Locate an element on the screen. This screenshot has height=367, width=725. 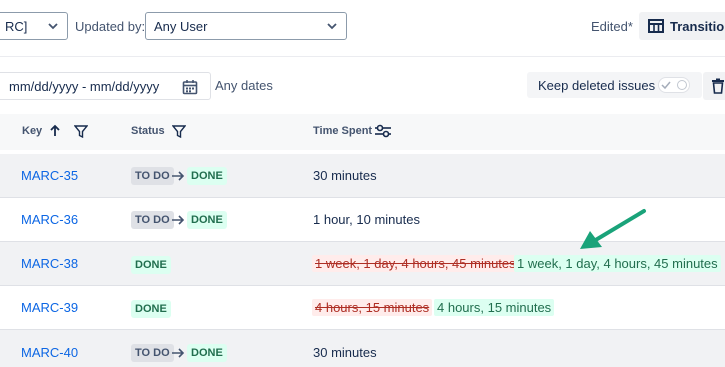
date-range-input: mm/dd/yyyy - mm/dd/yyyy is located at coordinates (105, 86).